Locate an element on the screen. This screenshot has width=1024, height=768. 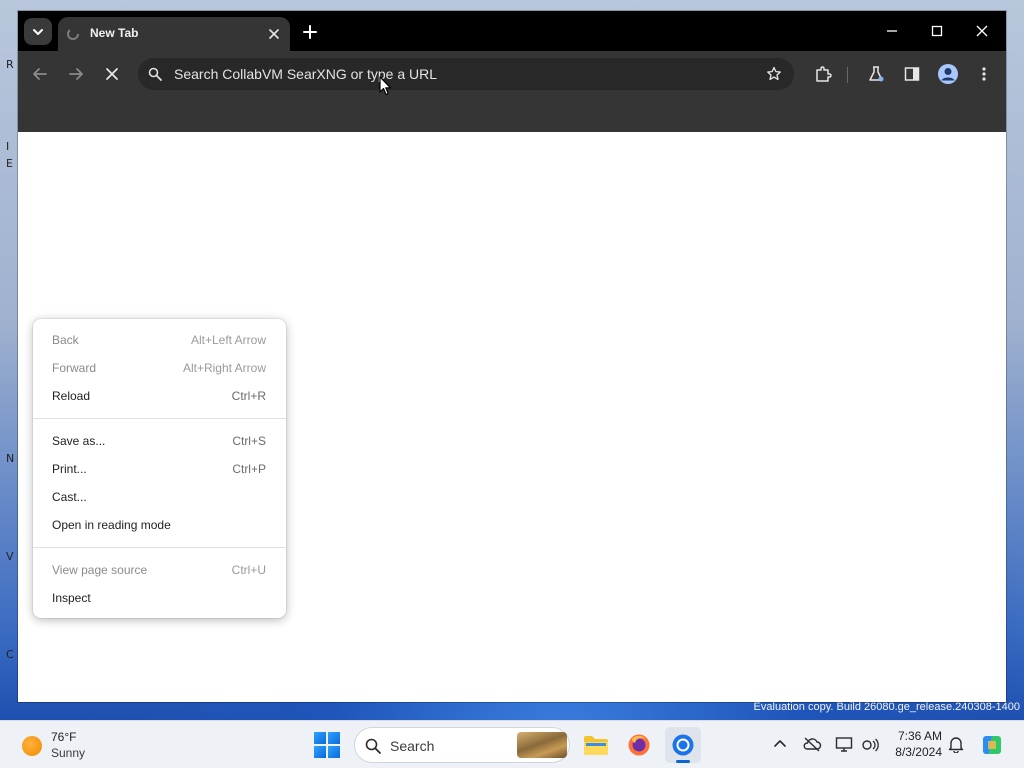
bookmark-star-icon is located at coordinates (774, 74).